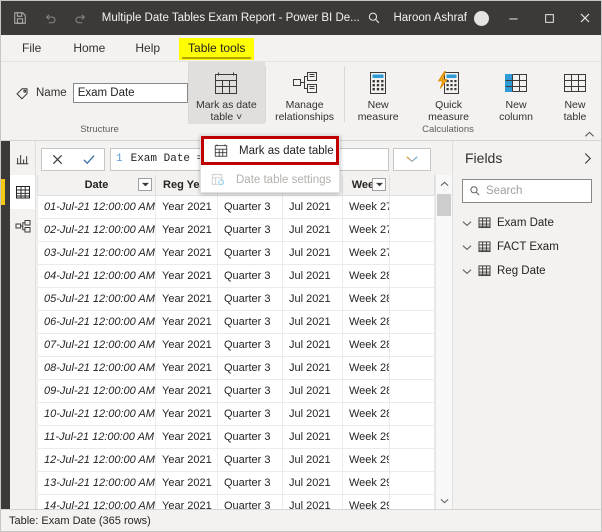 The image size is (602, 532). I want to click on table-cell: 04-Jul-21 12:00:00 AM, so click(96, 275).